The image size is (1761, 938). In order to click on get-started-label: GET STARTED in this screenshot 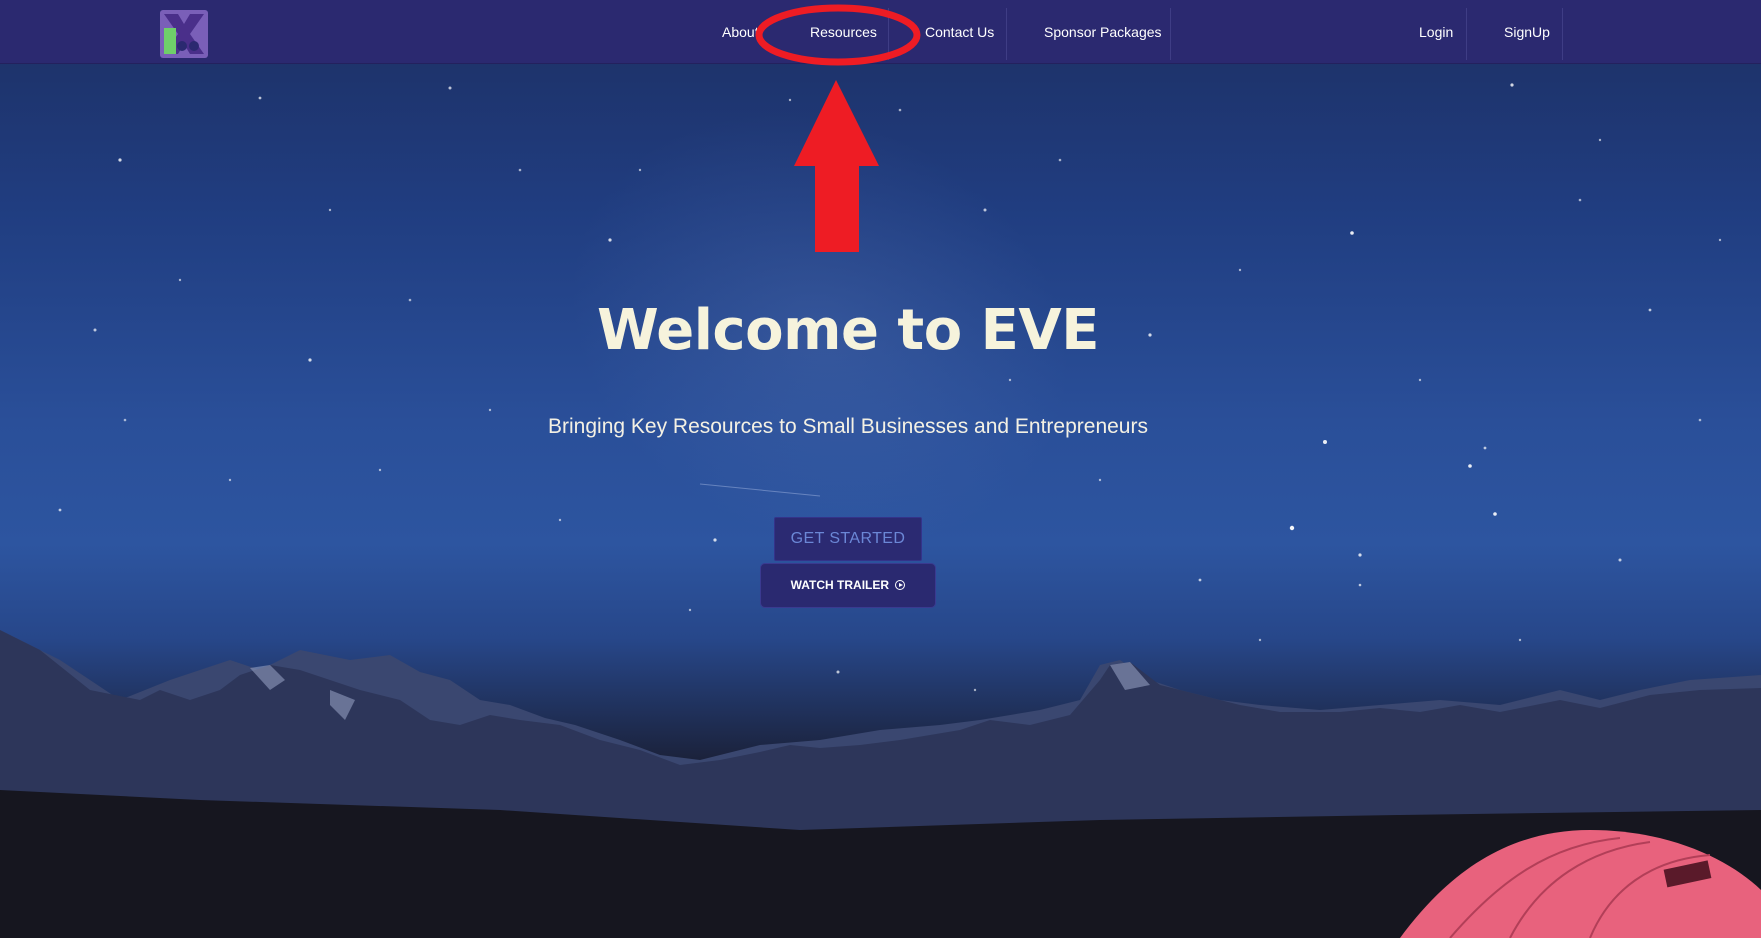, I will do `click(848, 538)`.